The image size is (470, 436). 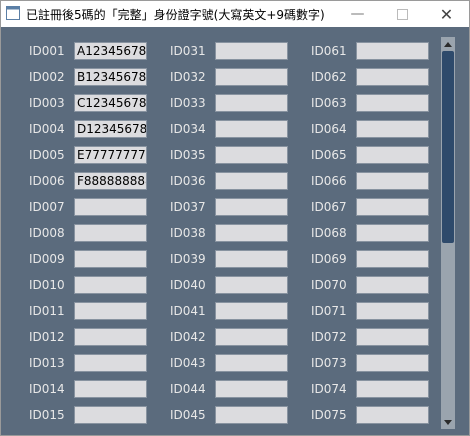 I want to click on minimize-button: —, so click(x=357, y=14).